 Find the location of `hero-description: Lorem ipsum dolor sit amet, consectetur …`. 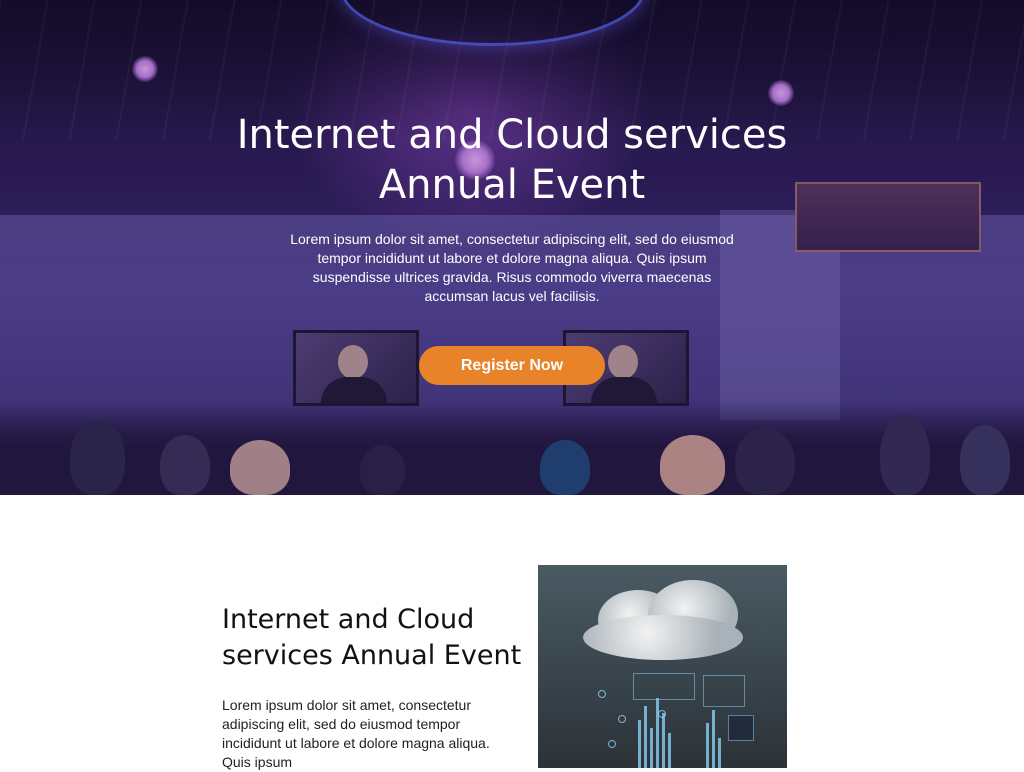

hero-description: Lorem ipsum dolor sit amet, consectetur … is located at coordinates (512, 267).